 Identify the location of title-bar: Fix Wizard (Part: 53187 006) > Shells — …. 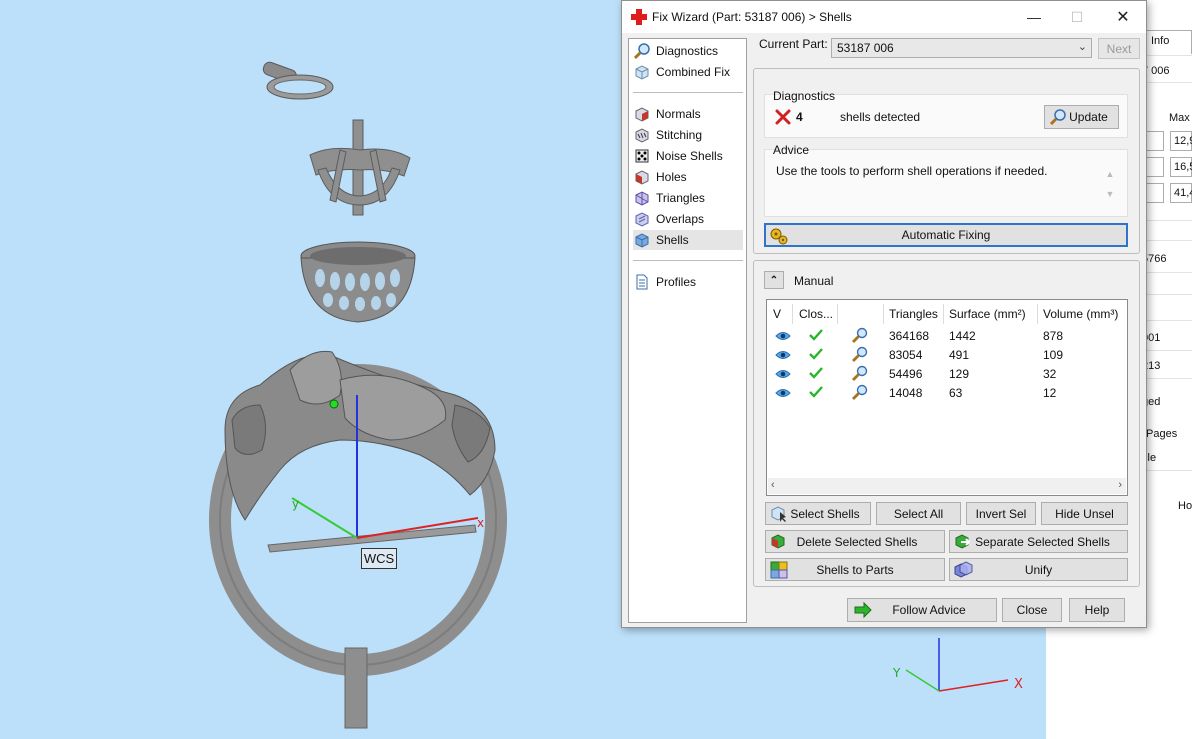
(884, 17).